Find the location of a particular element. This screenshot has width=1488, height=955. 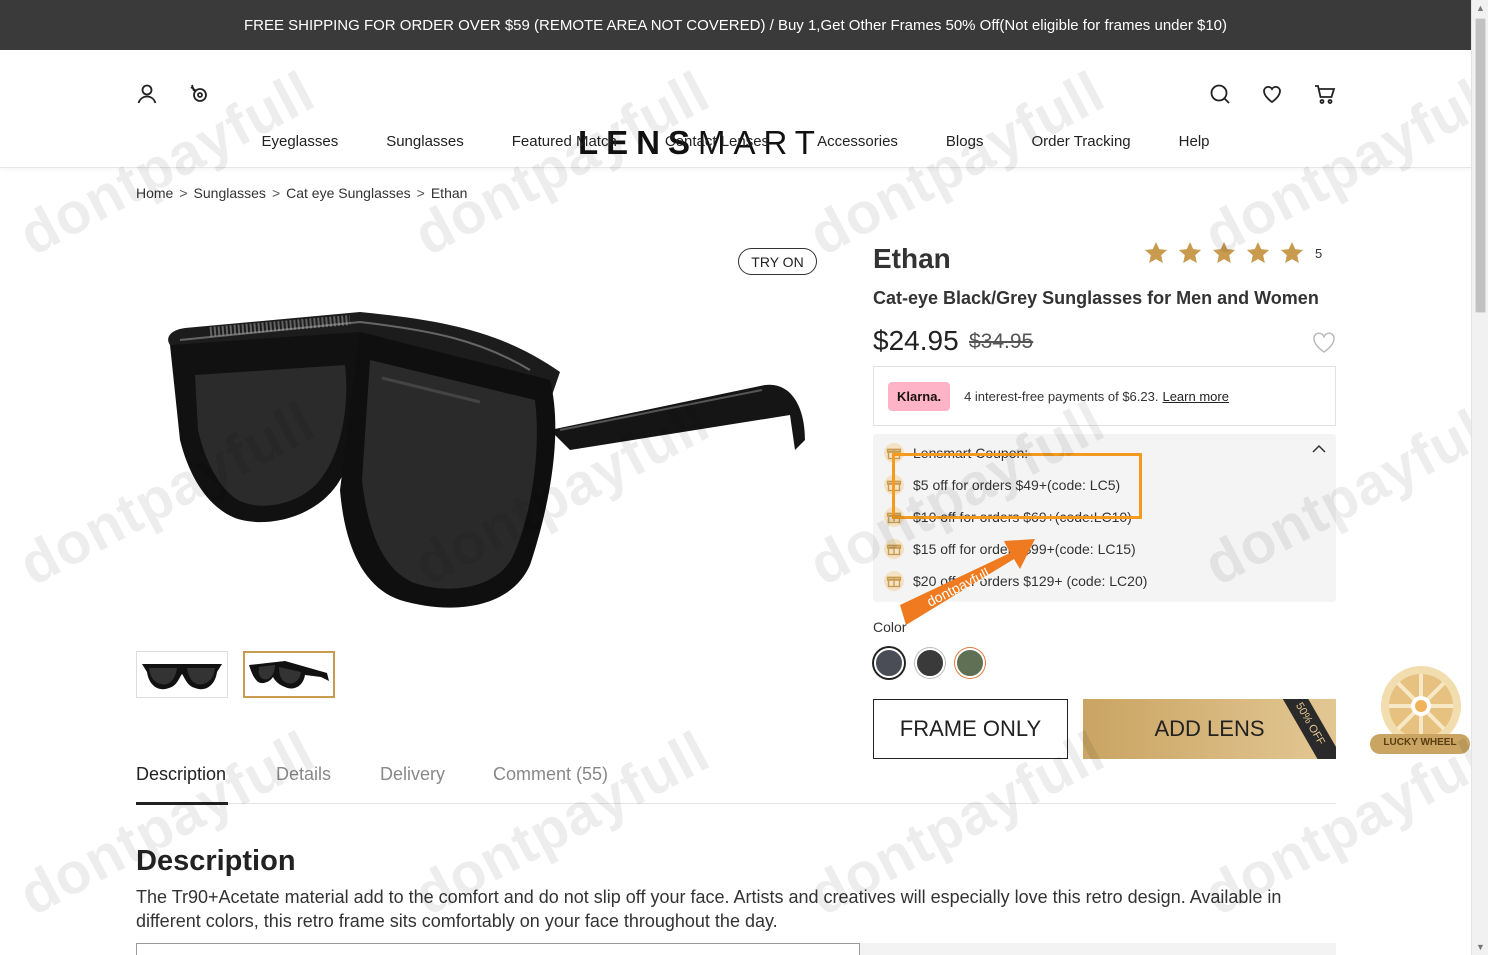

active-tab-indicator is located at coordinates (182, 803).